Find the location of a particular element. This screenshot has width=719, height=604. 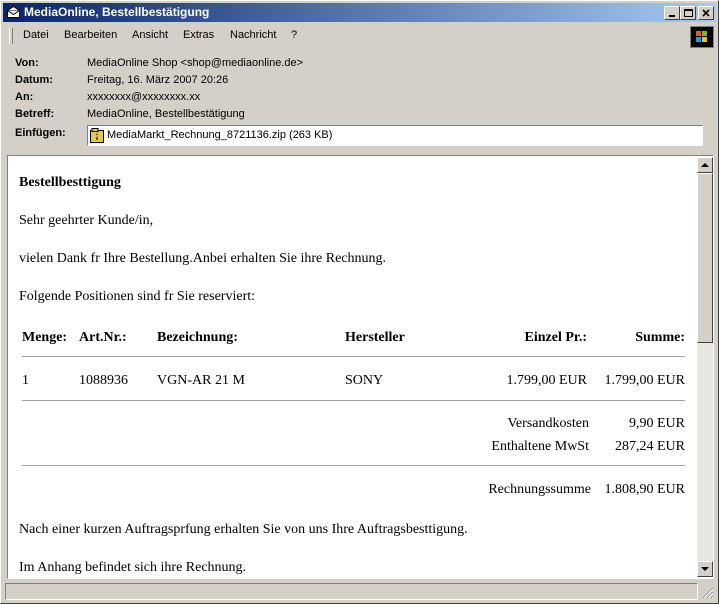

envelope-icon is located at coordinates (13, 12).